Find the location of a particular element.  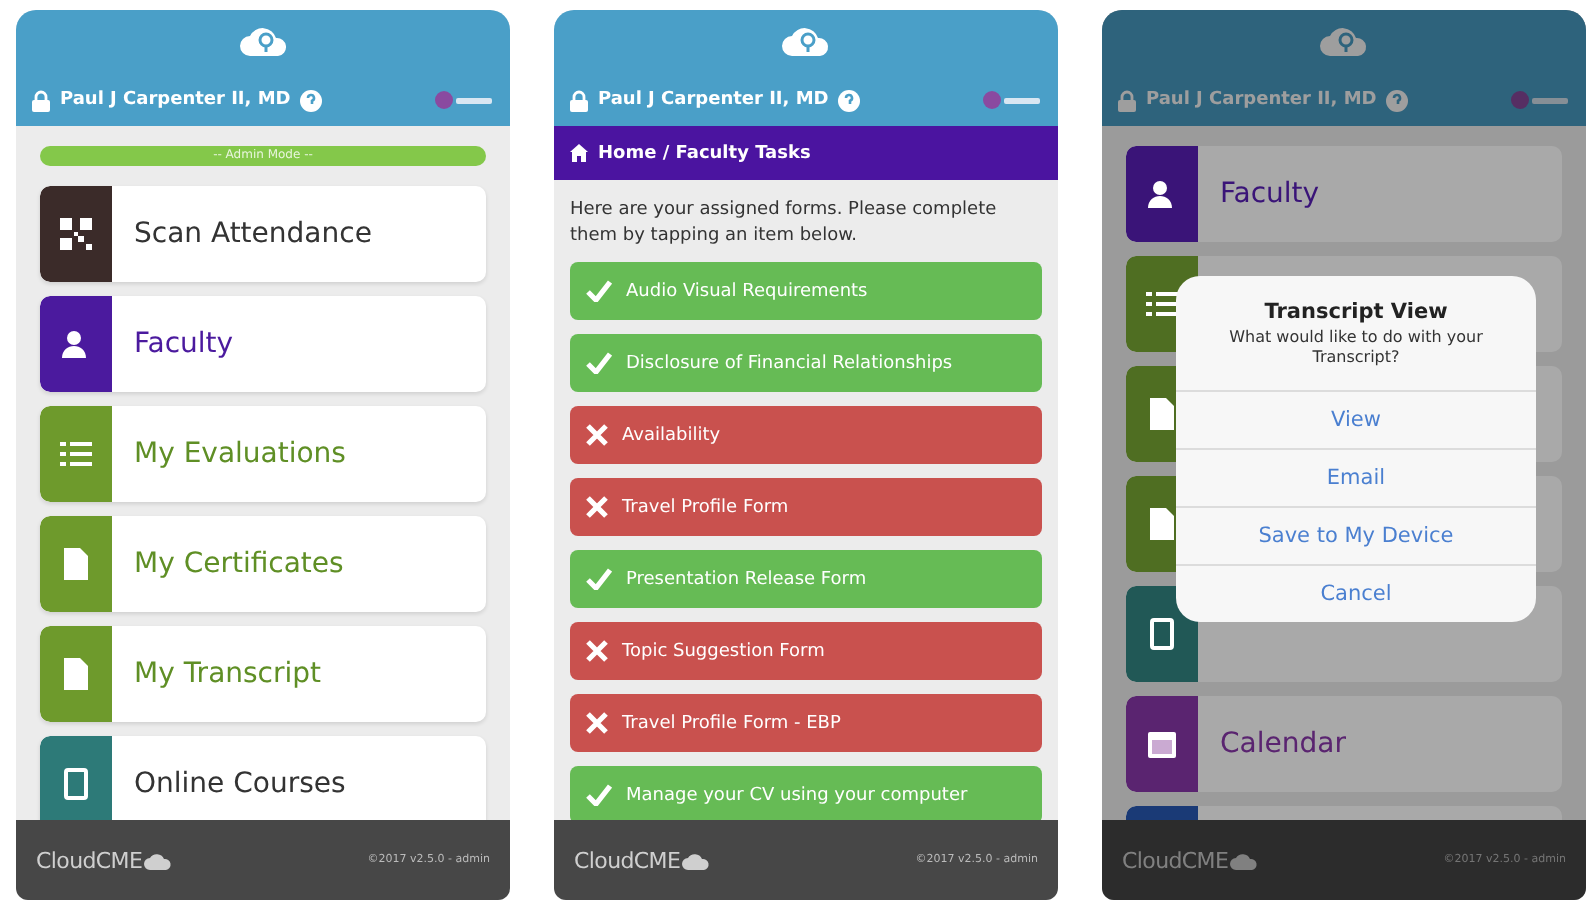

dialog-message: What would like to do with your Transcript? is located at coordinates (1356, 349).